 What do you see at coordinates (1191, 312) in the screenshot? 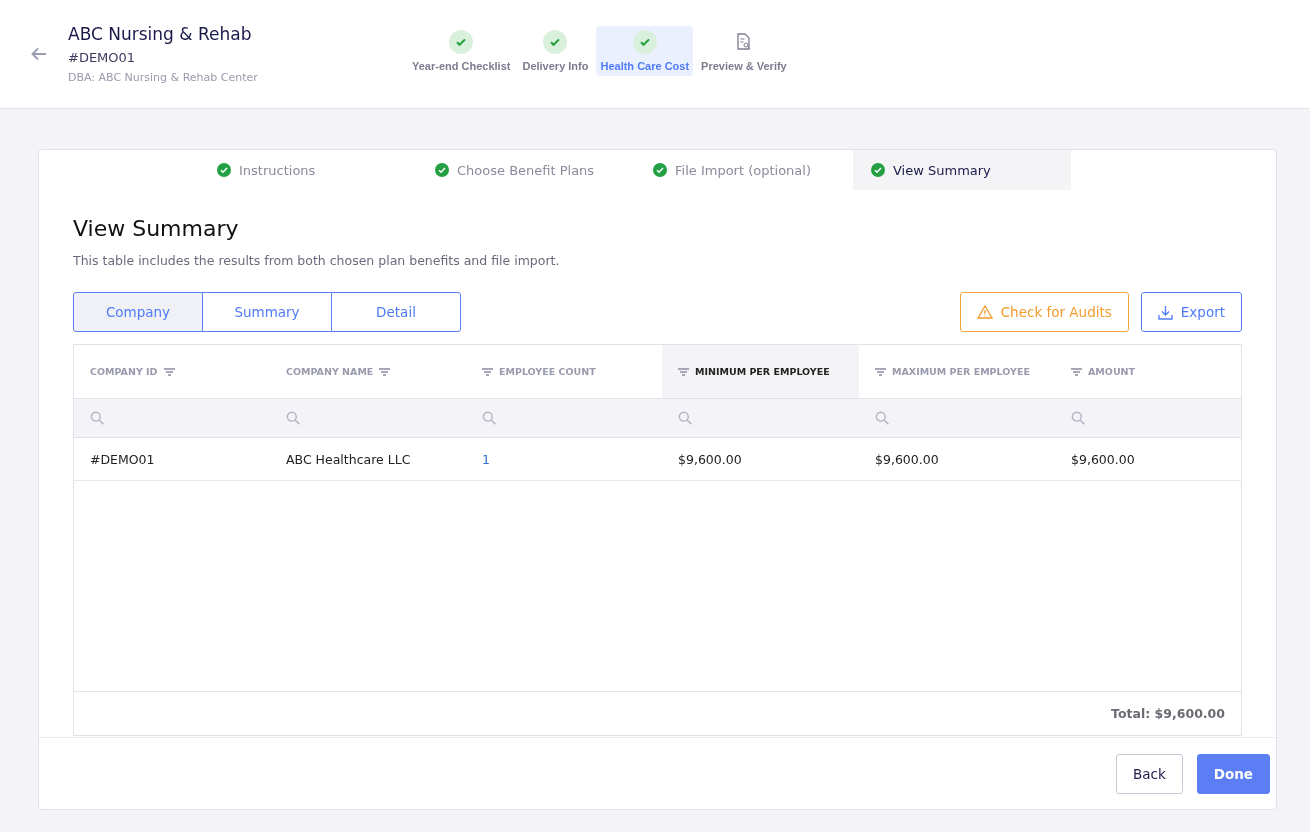
I see `export-button: Export` at bounding box center [1191, 312].